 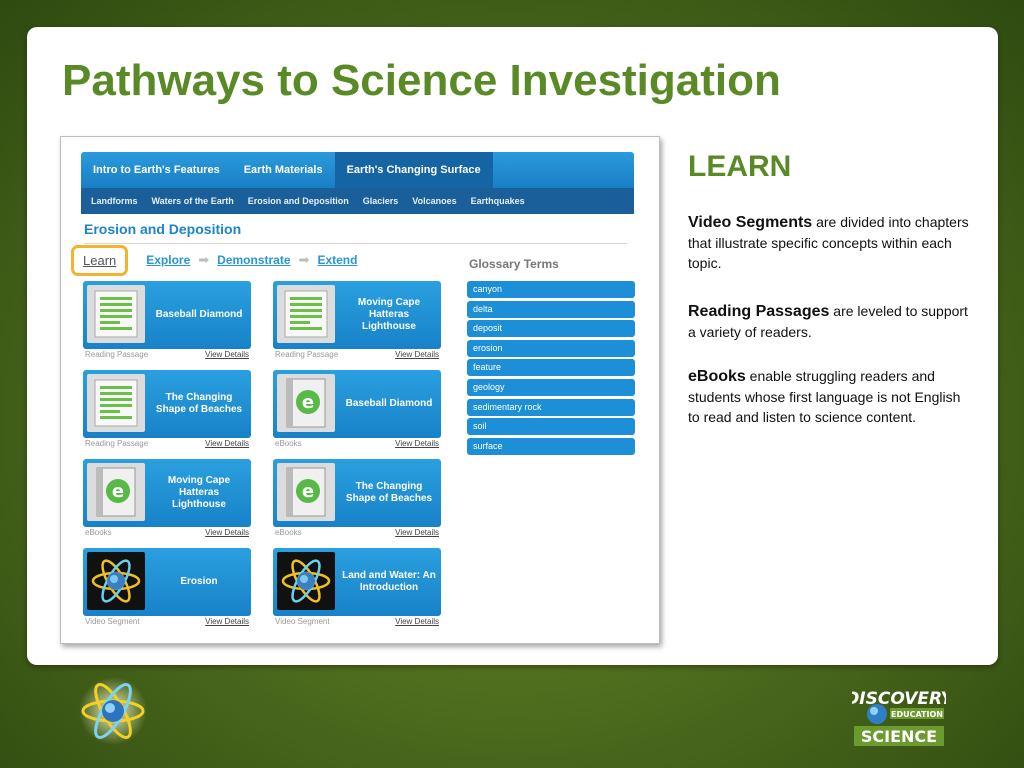 What do you see at coordinates (156, 170) in the screenshot?
I see `nav-tab-intro: Intro to Earth's Features` at bounding box center [156, 170].